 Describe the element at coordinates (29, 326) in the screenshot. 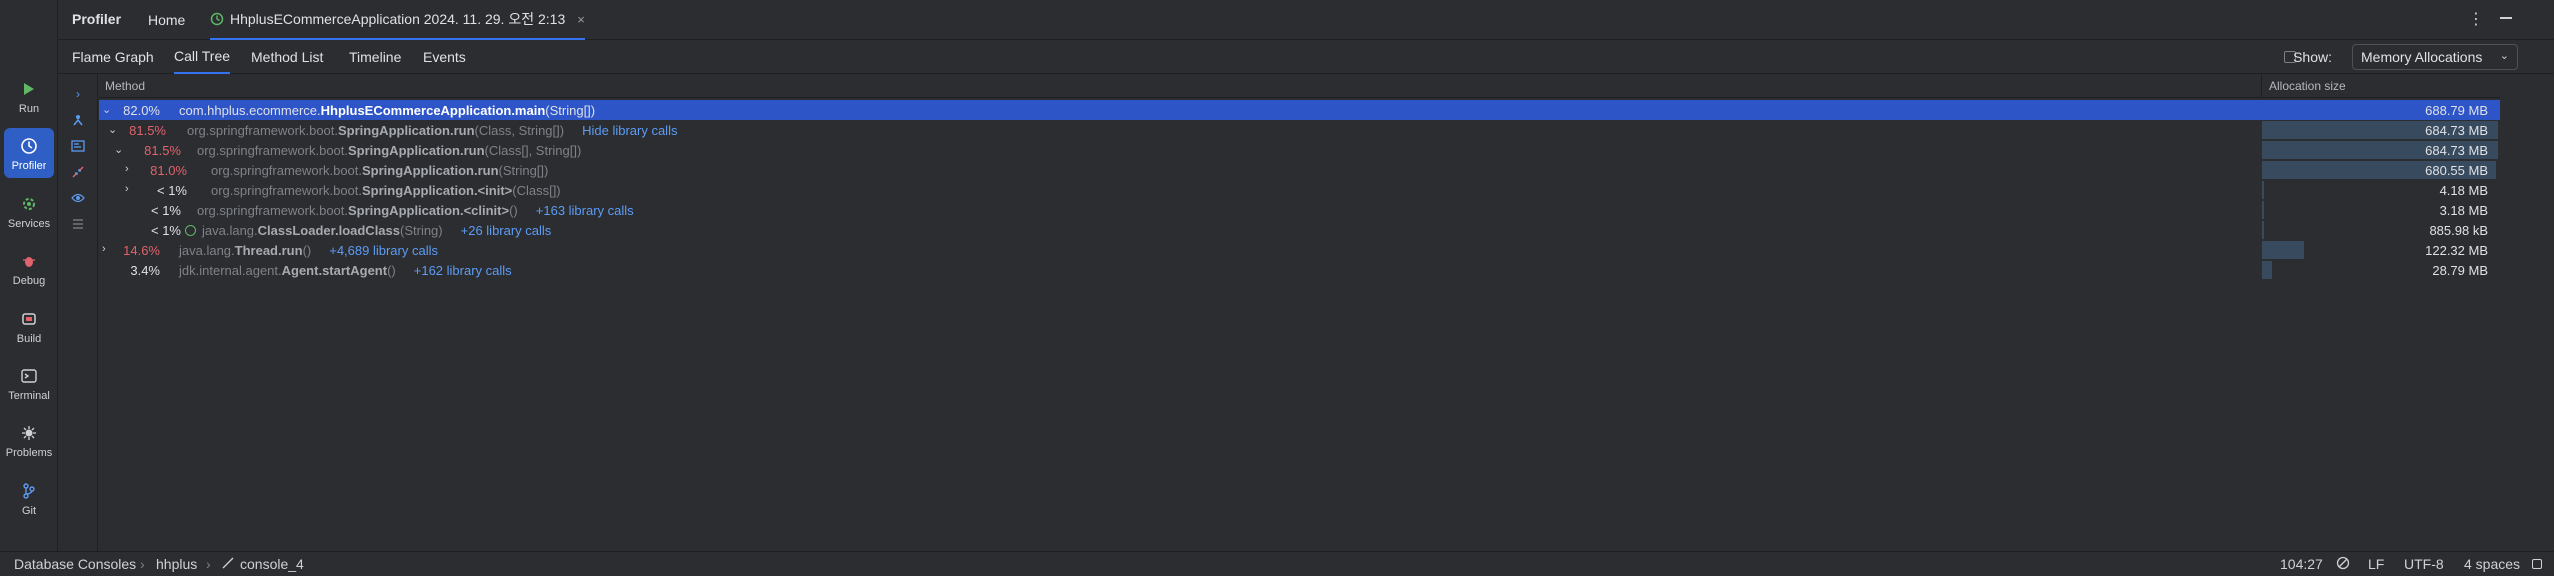

I see `tool-build: Build` at that location.